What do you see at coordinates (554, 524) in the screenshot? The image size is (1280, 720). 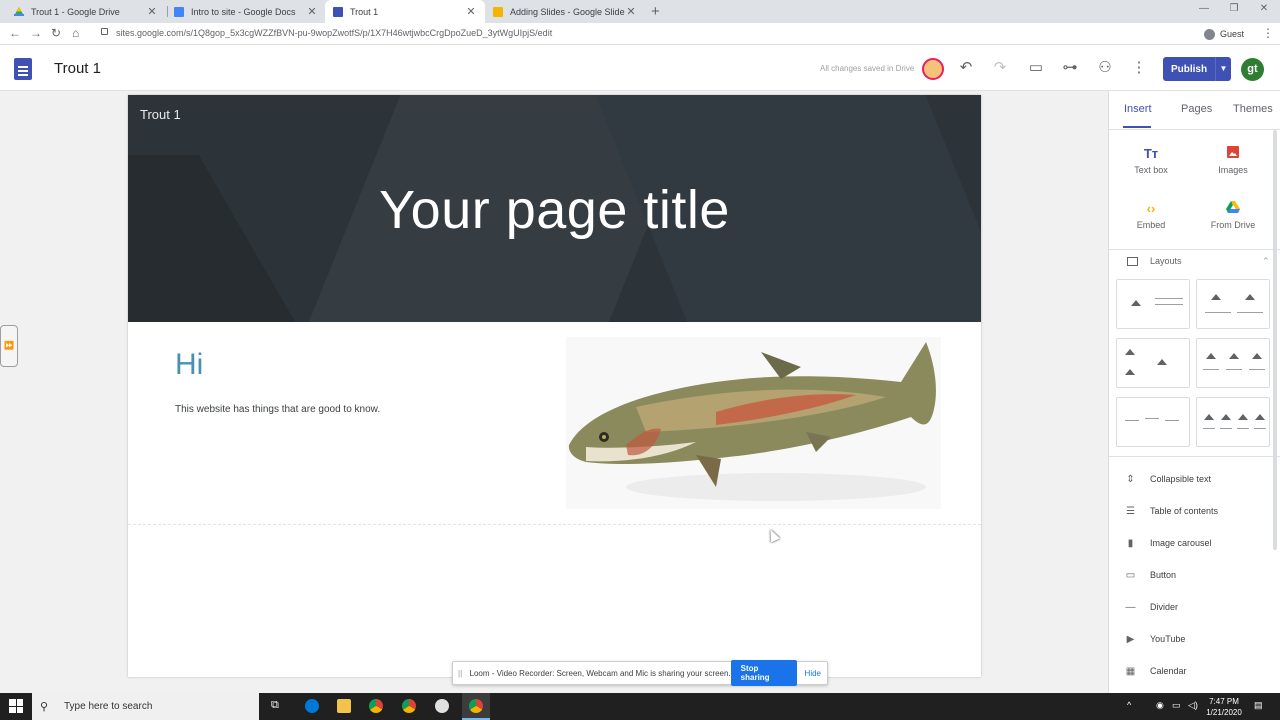 I see `section-divider` at bounding box center [554, 524].